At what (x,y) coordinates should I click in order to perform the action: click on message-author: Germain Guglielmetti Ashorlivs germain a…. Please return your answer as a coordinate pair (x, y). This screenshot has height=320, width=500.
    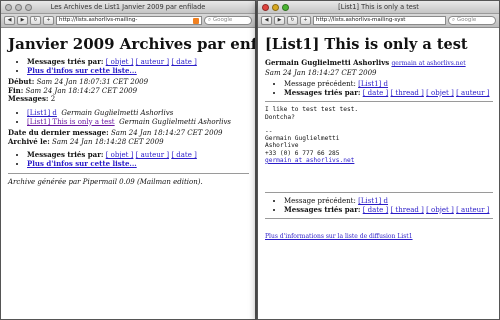
    Looking at the image, I should click on (365, 62).